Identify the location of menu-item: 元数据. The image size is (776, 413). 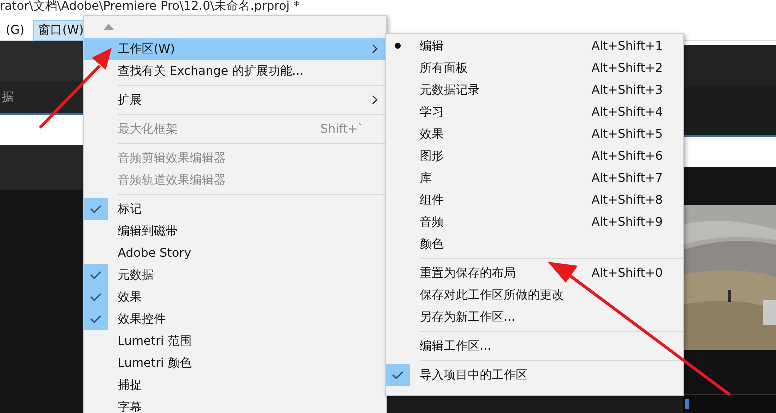
(235, 275).